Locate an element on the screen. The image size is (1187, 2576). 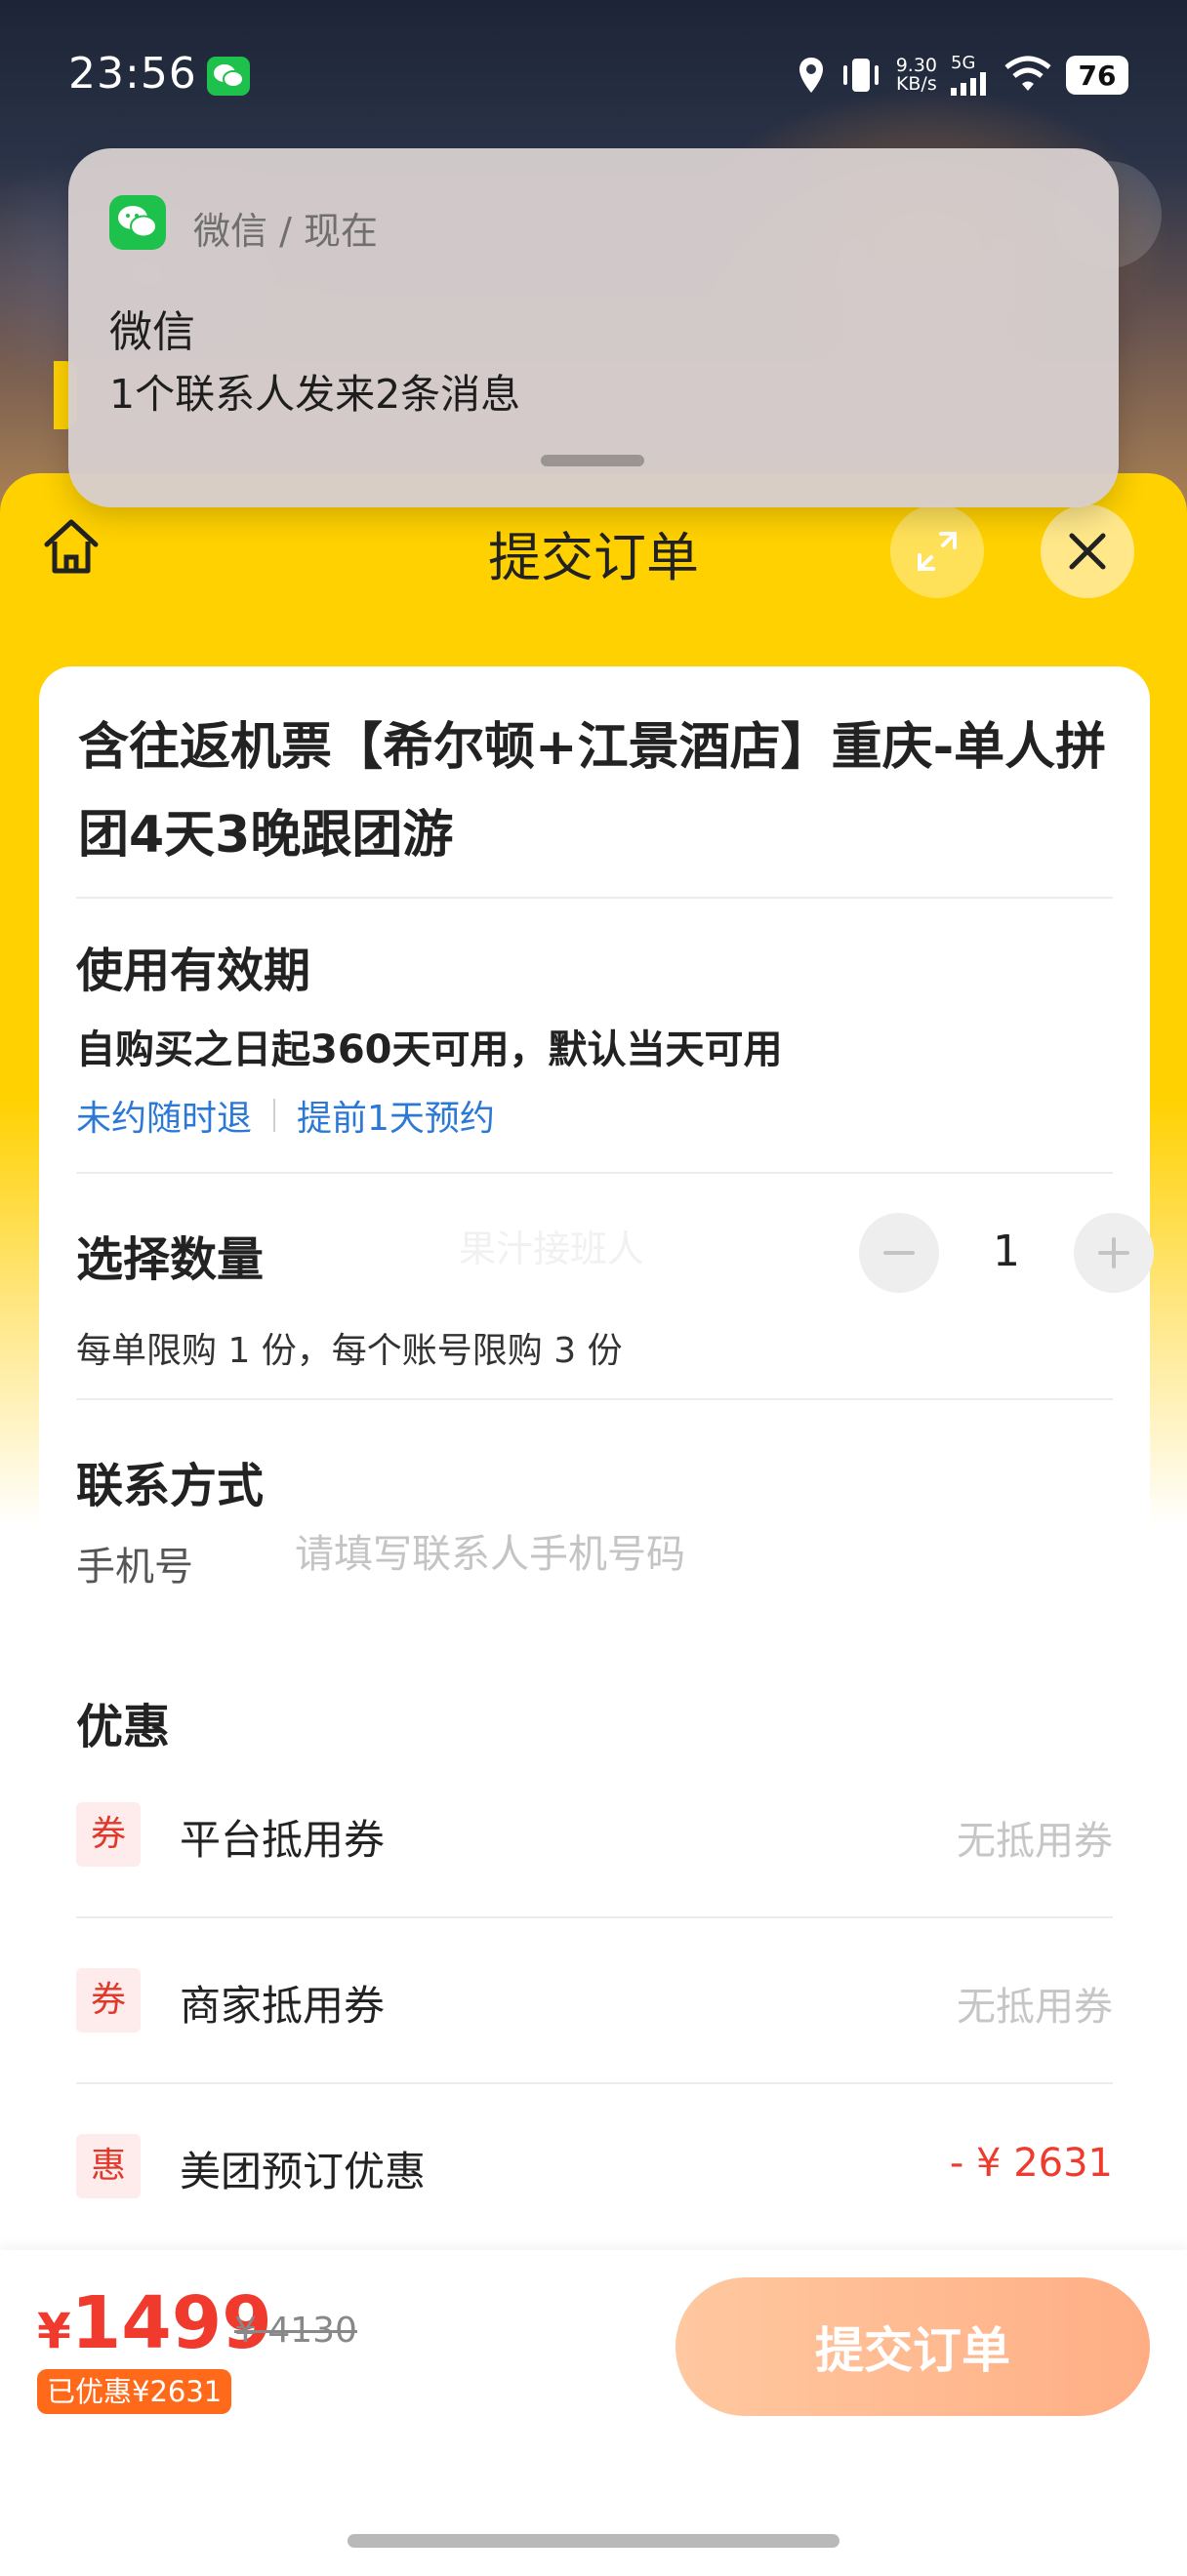
phone-label: 手机号 is located at coordinates (134, 1567).